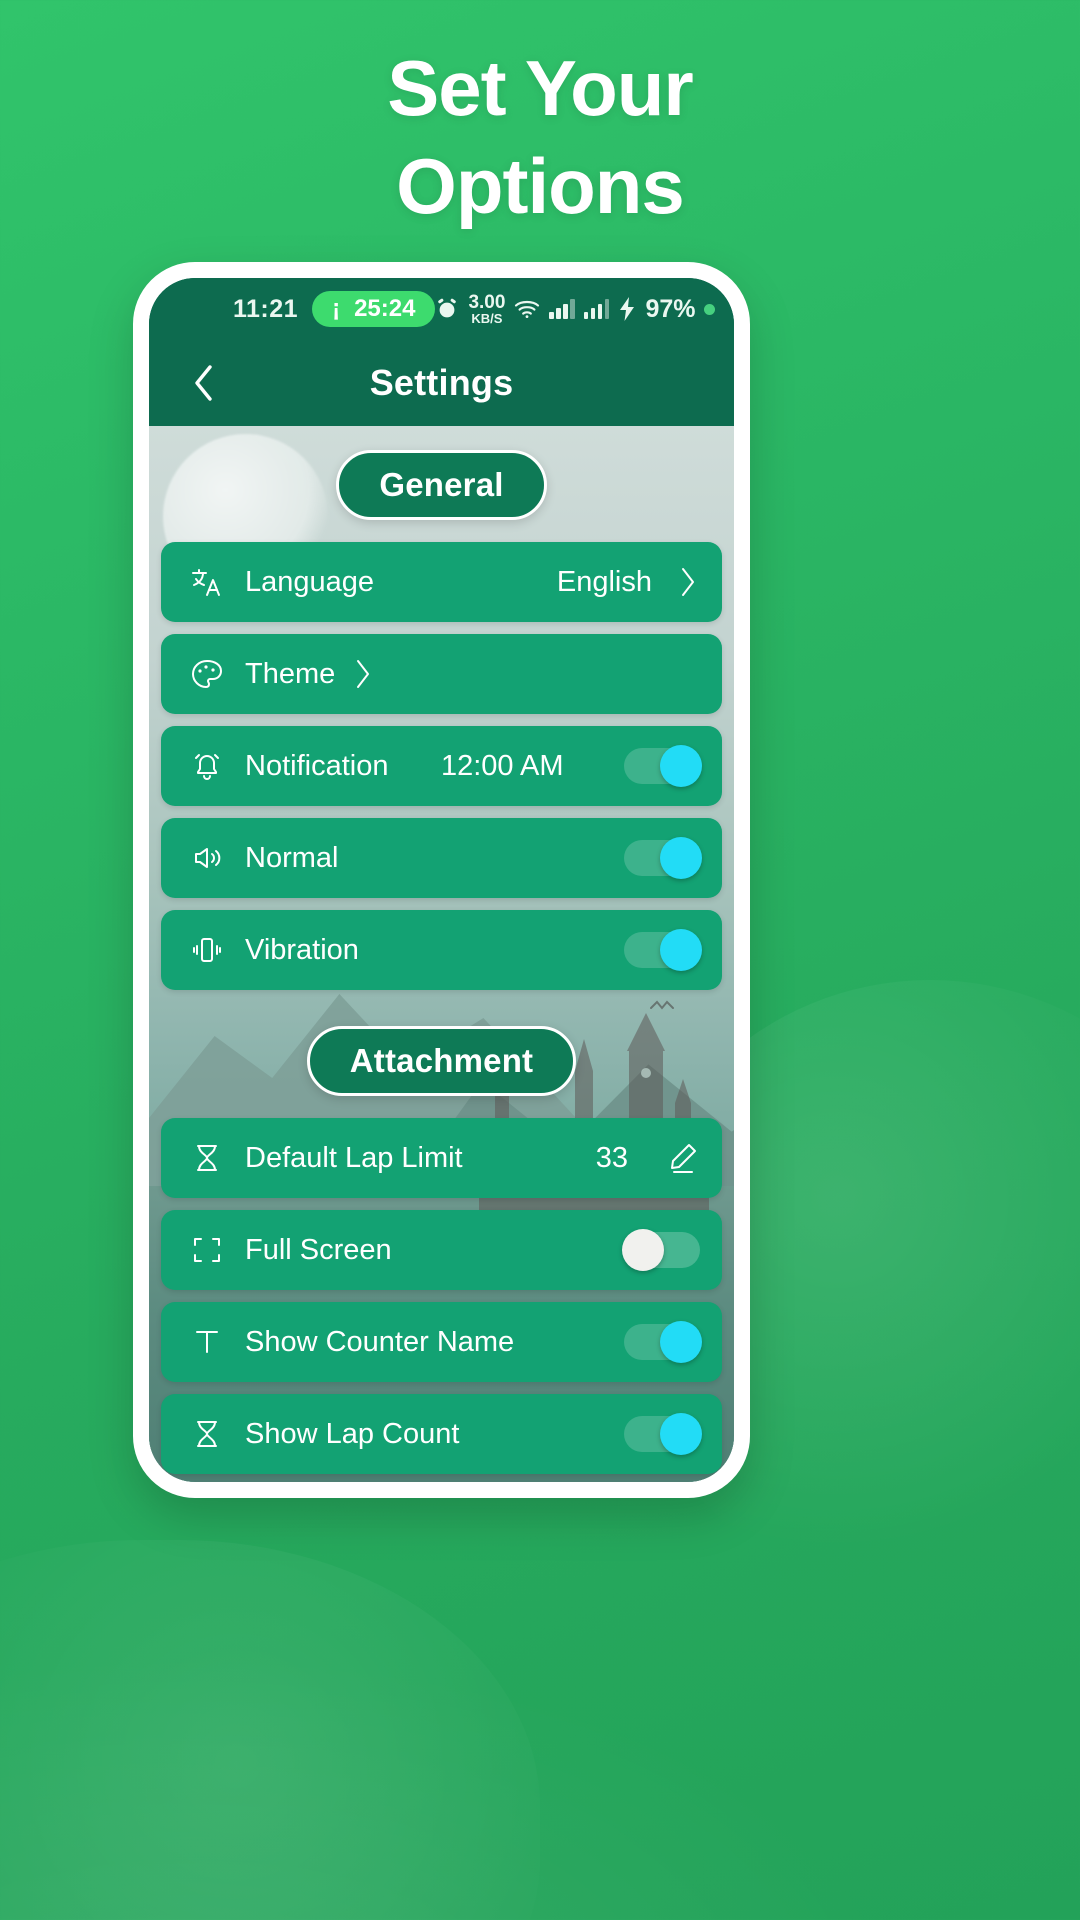 The height and width of the screenshot is (1920, 1080). I want to click on settings-row-normal: Normal, so click(441, 858).